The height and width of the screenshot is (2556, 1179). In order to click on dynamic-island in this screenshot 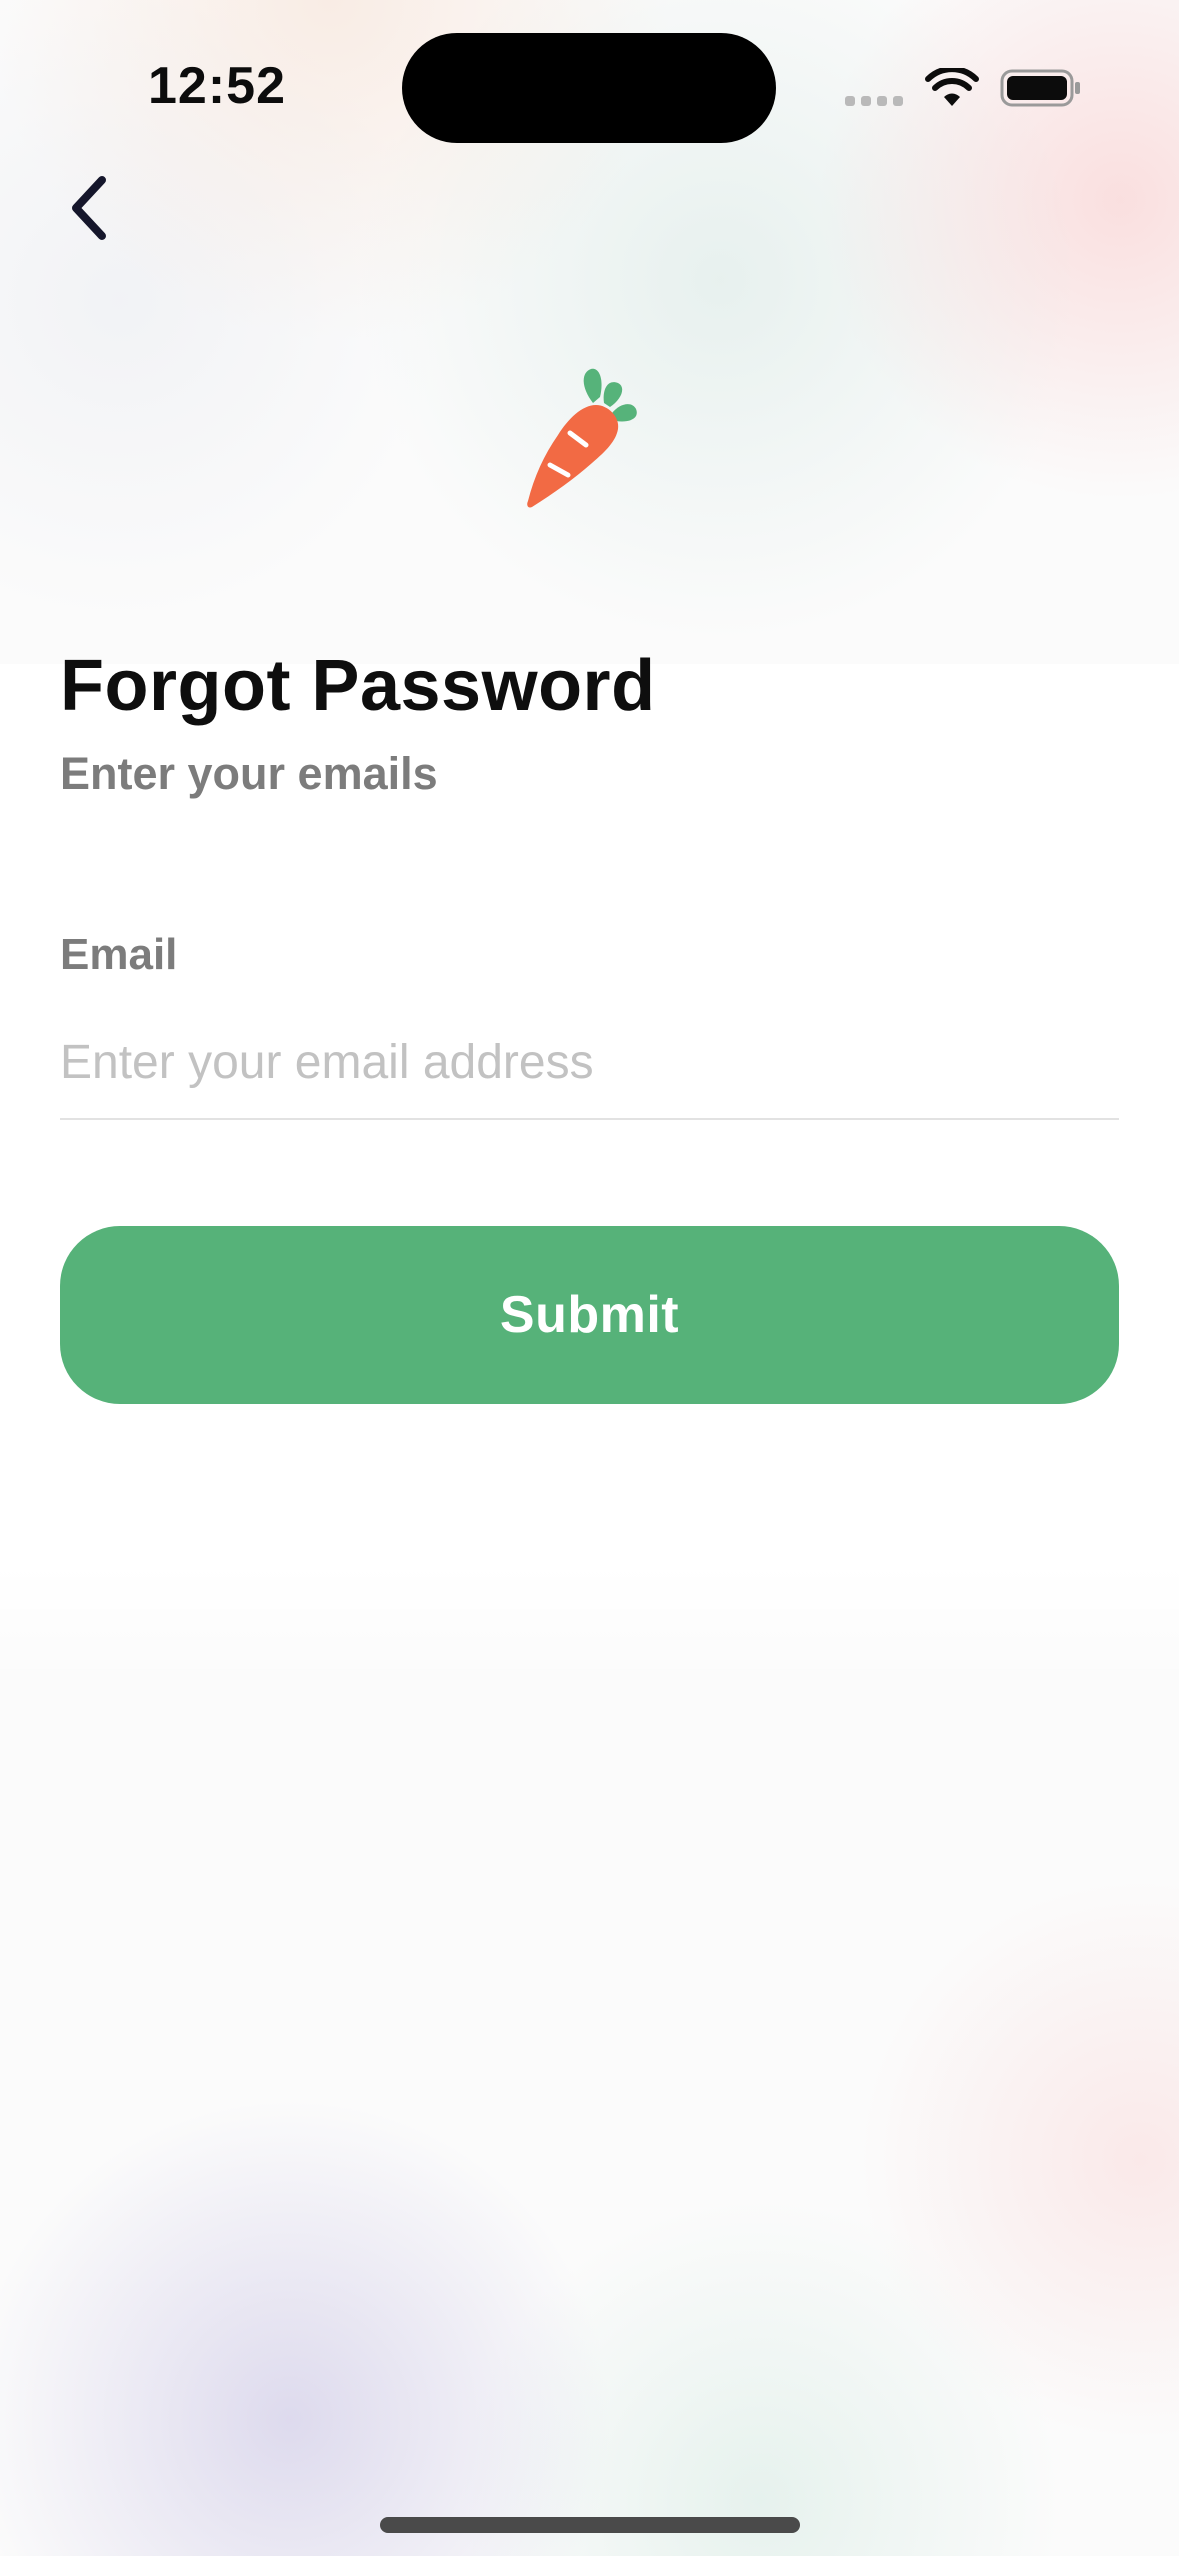, I will do `click(589, 88)`.